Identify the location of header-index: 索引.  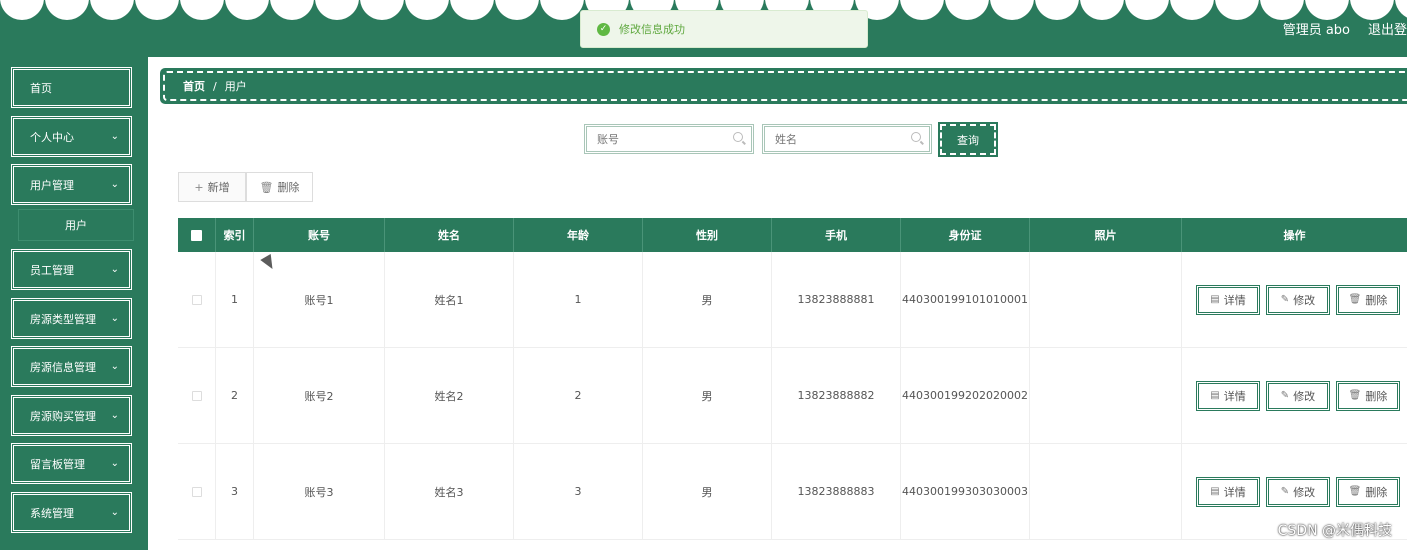
(235, 235).